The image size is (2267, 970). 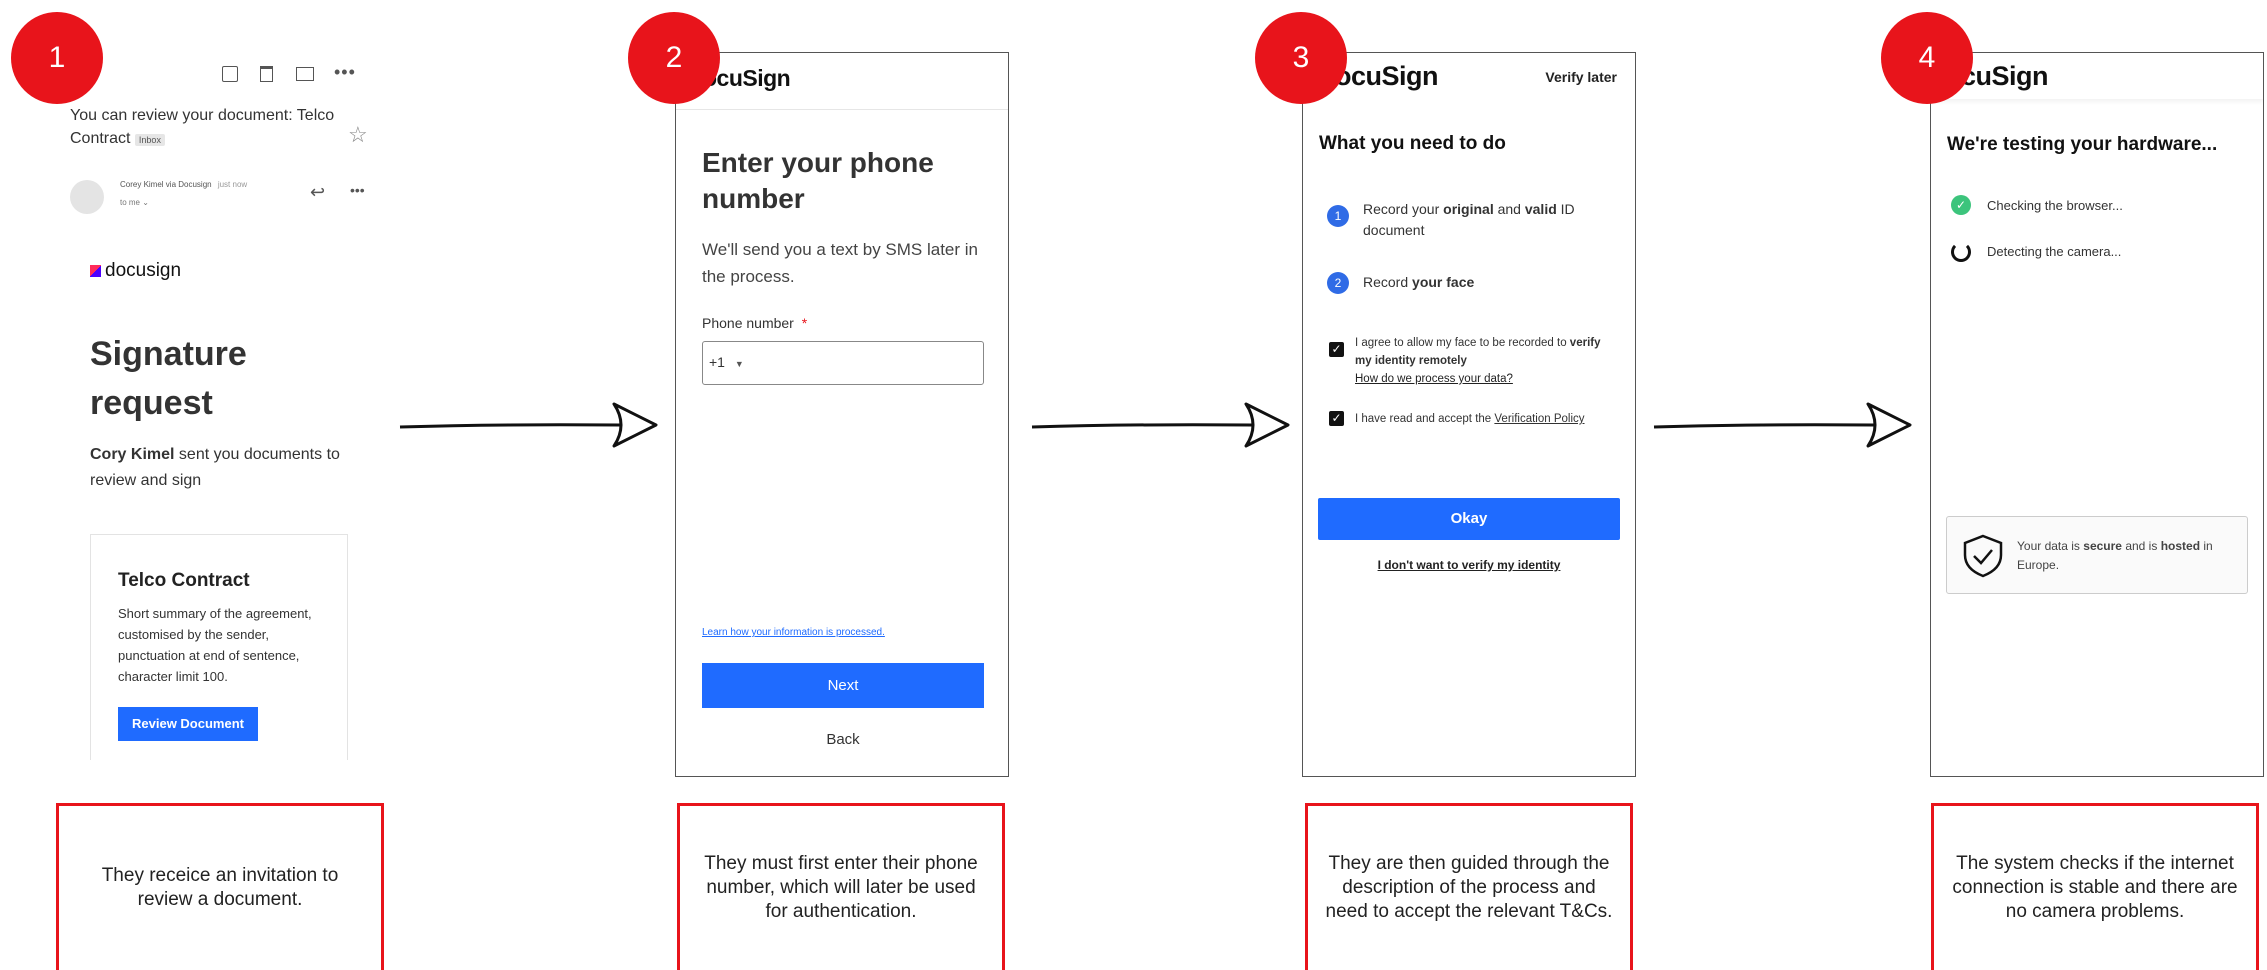 I want to click on step-number-icon: 1, so click(x=1338, y=216).